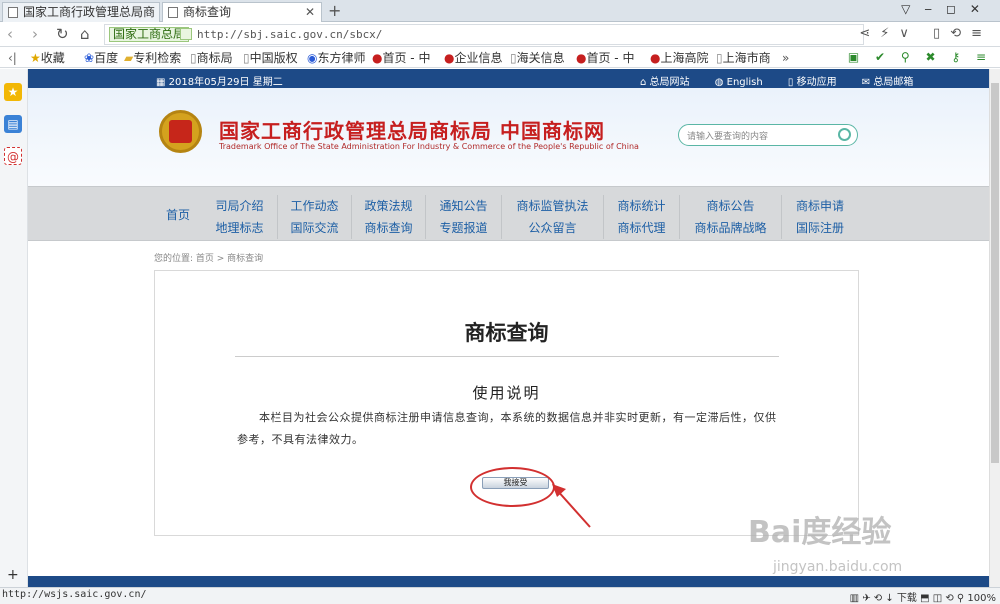 The image size is (1000, 604). I want to click on forward-icon: ›, so click(35, 34).